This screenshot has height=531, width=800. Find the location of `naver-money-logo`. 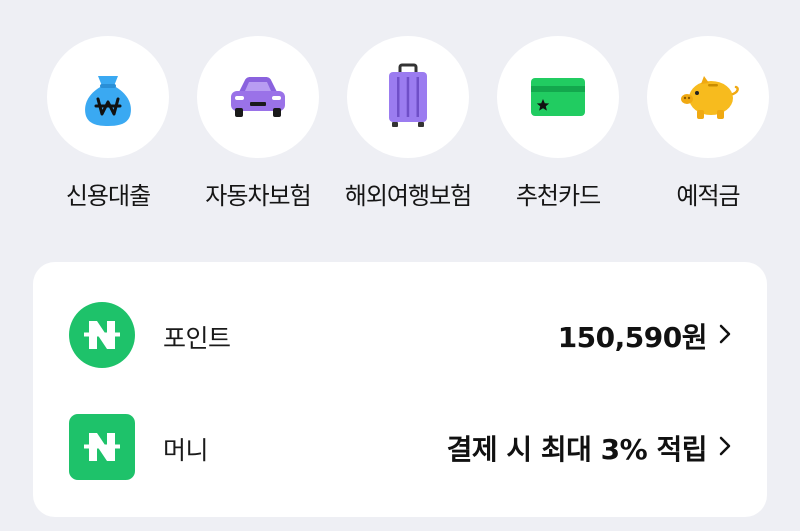

naver-money-logo is located at coordinates (102, 447).